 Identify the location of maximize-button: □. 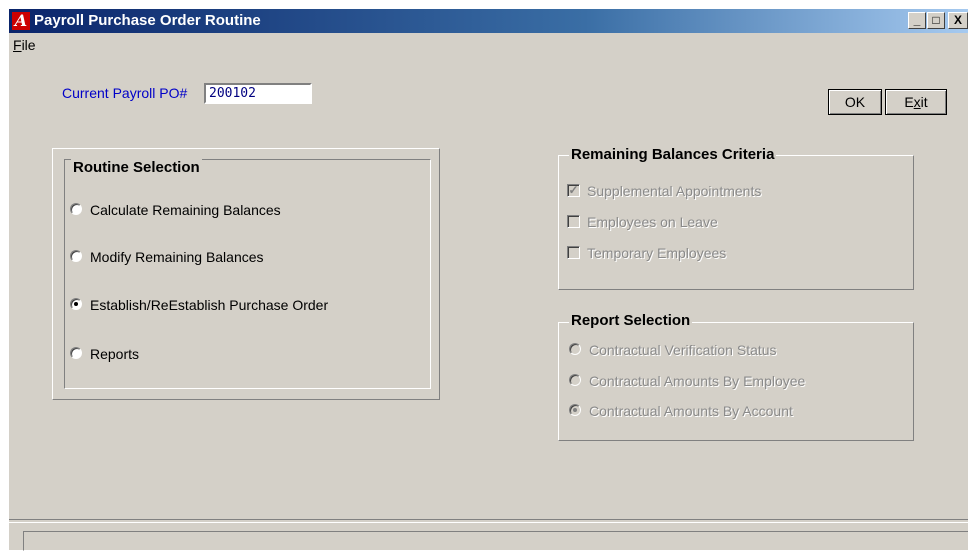
(936, 20).